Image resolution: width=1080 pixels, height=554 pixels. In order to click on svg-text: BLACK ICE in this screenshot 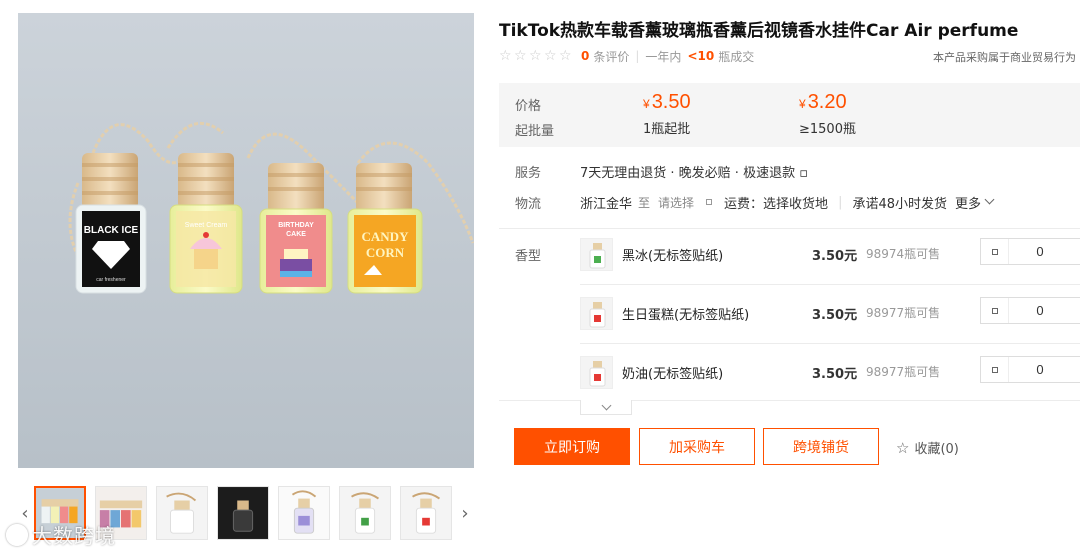, I will do `click(111, 230)`.